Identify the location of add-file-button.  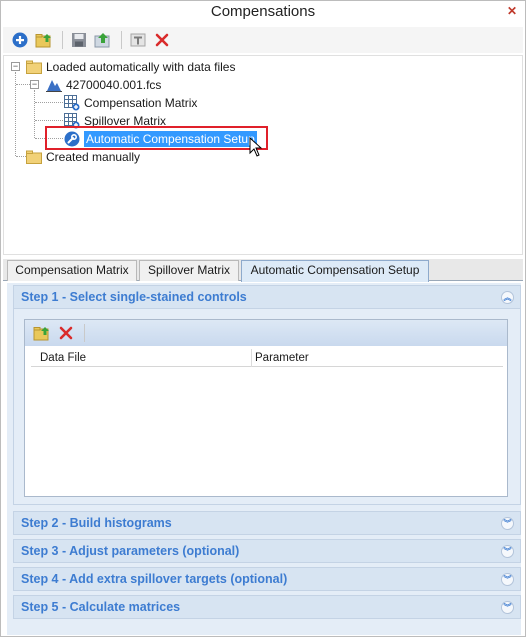
(42, 333).